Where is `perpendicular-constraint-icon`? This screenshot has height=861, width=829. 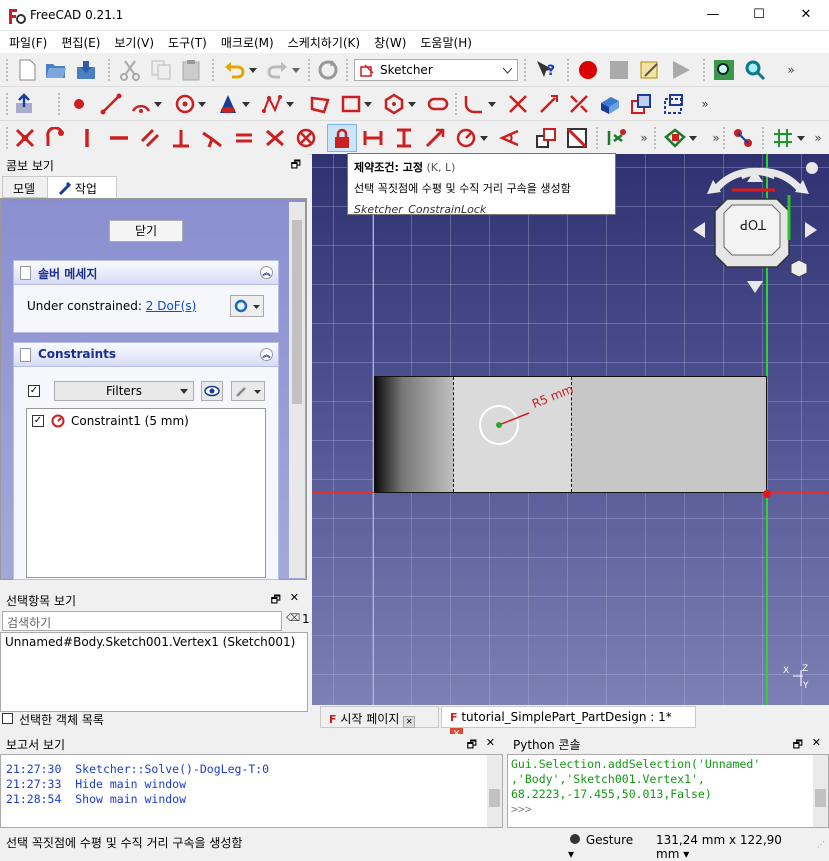
perpendicular-constraint-icon is located at coordinates (181, 138).